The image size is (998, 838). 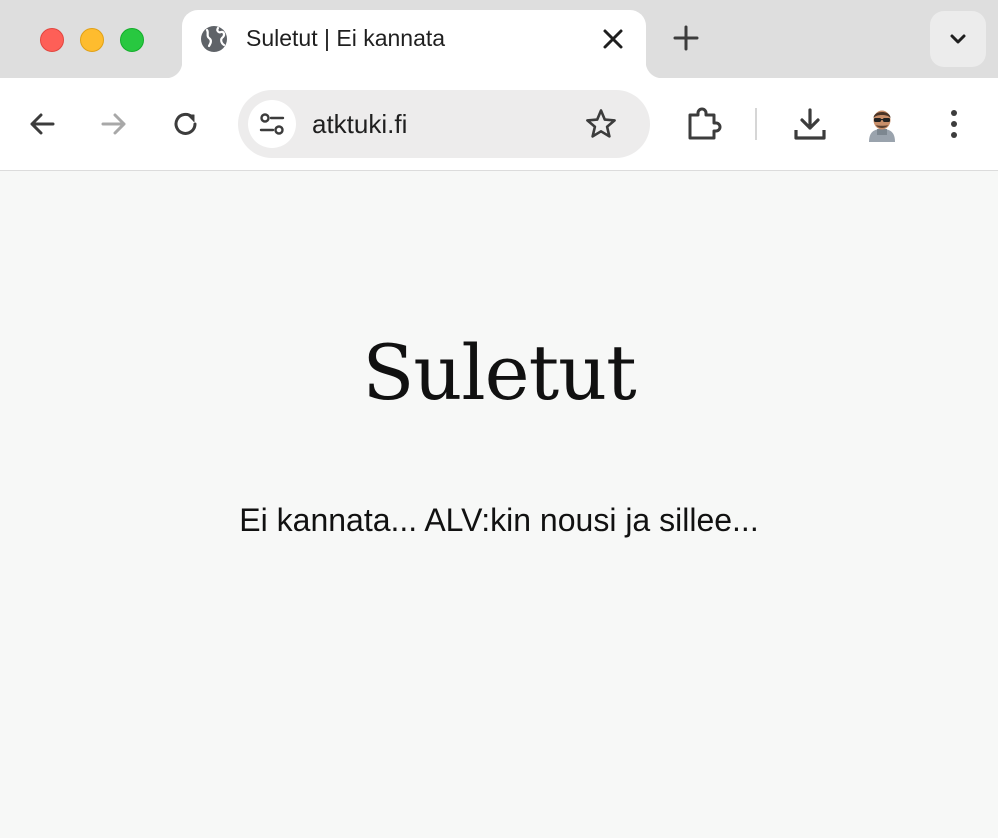 I want to click on more-menu-icon, so click(x=954, y=124).